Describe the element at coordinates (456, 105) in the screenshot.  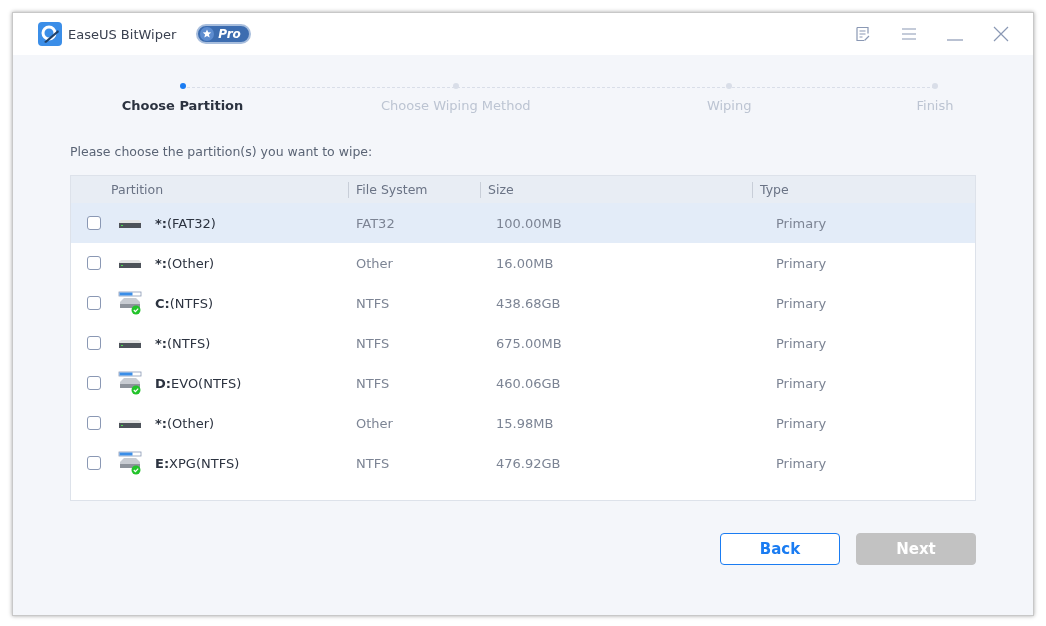
I see `step-label: Choose Wiping Method` at that location.